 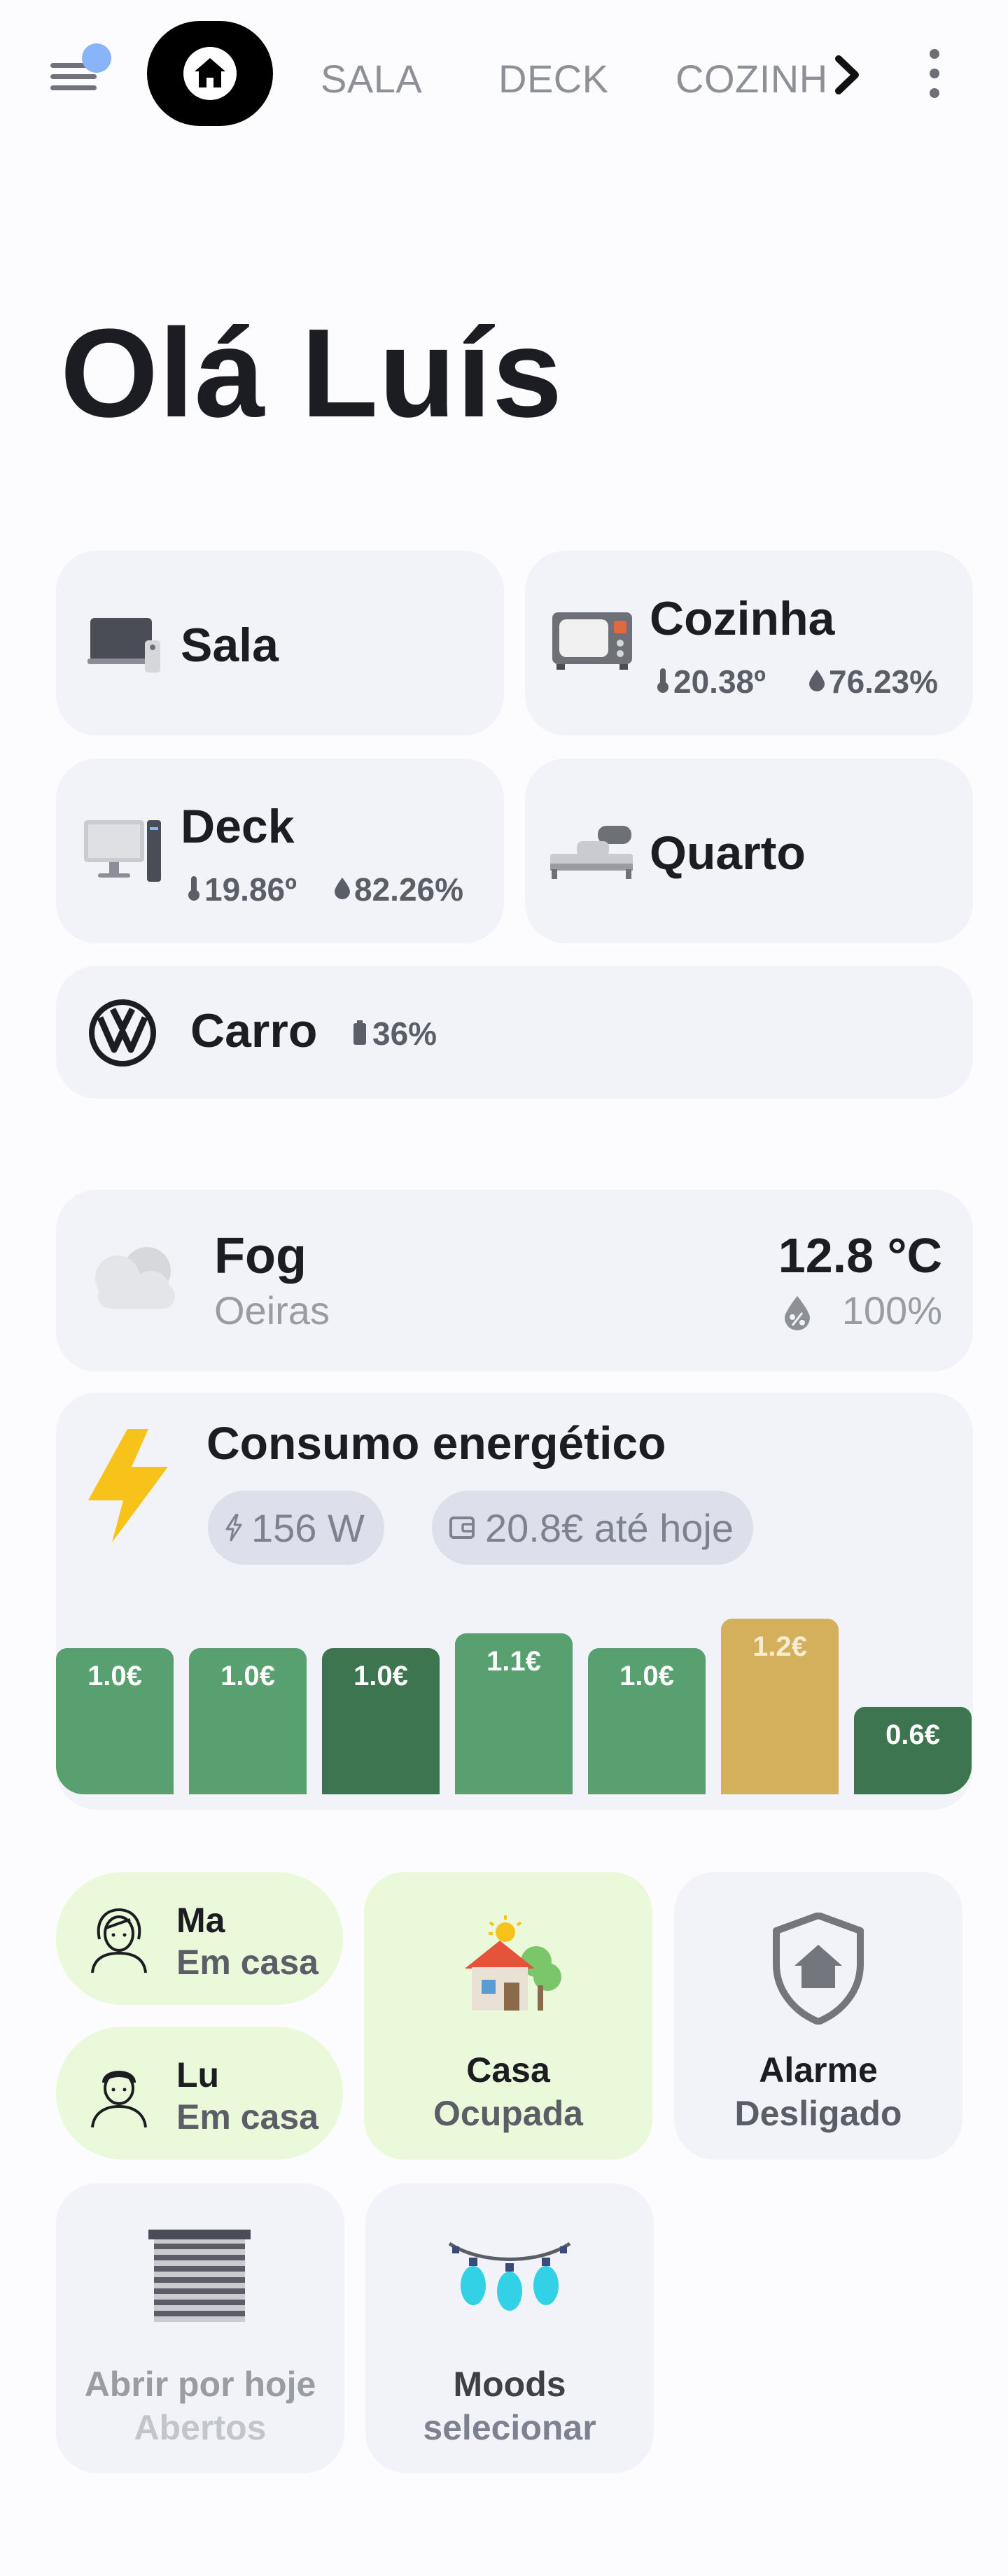 What do you see at coordinates (508, 2113) in the screenshot?
I see `house-status: Ocupada` at bounding box center [508, 2113].